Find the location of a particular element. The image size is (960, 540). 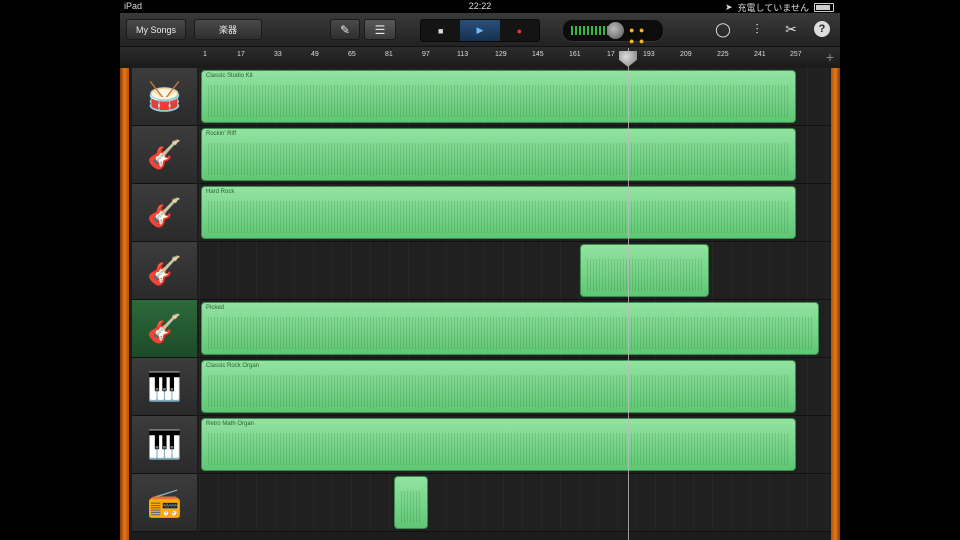

region: Hard Rock is located at coordinates (498, 212).